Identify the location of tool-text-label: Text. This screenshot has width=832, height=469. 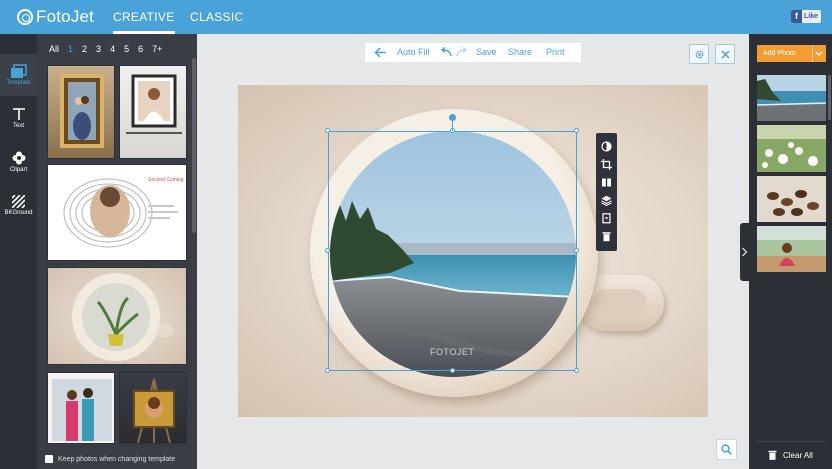
(18, 126).